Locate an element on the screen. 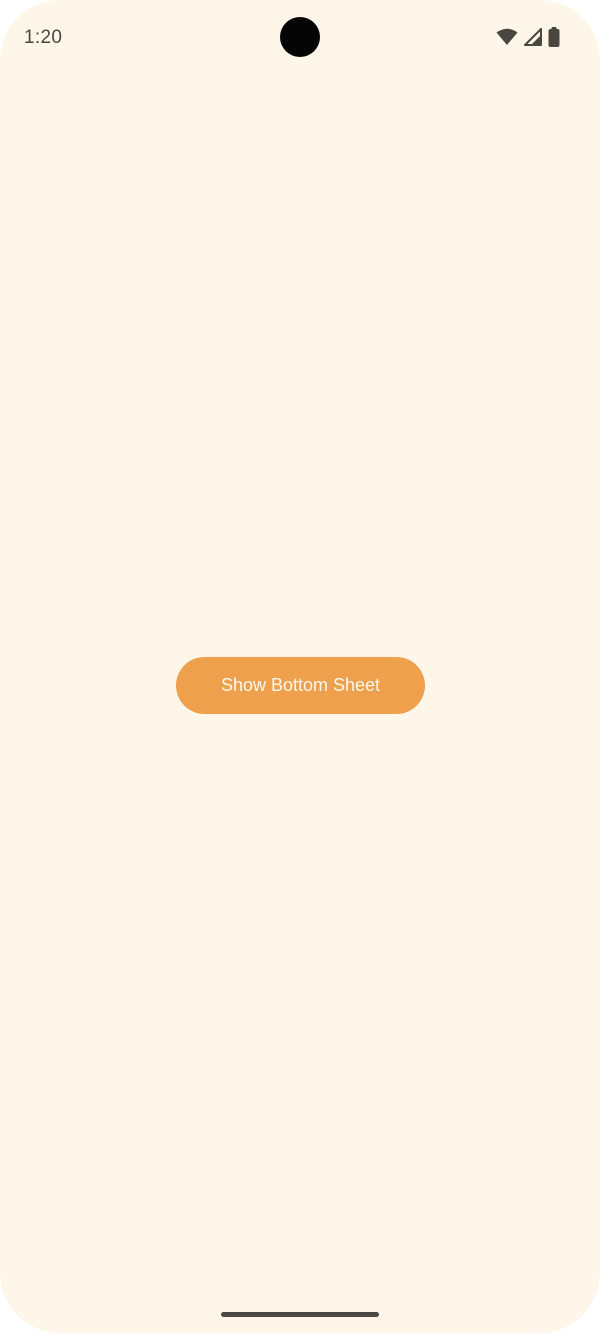 The width and height of the screenshot is (600, 1333). wifi-icon is located at coordinates (507, 37).